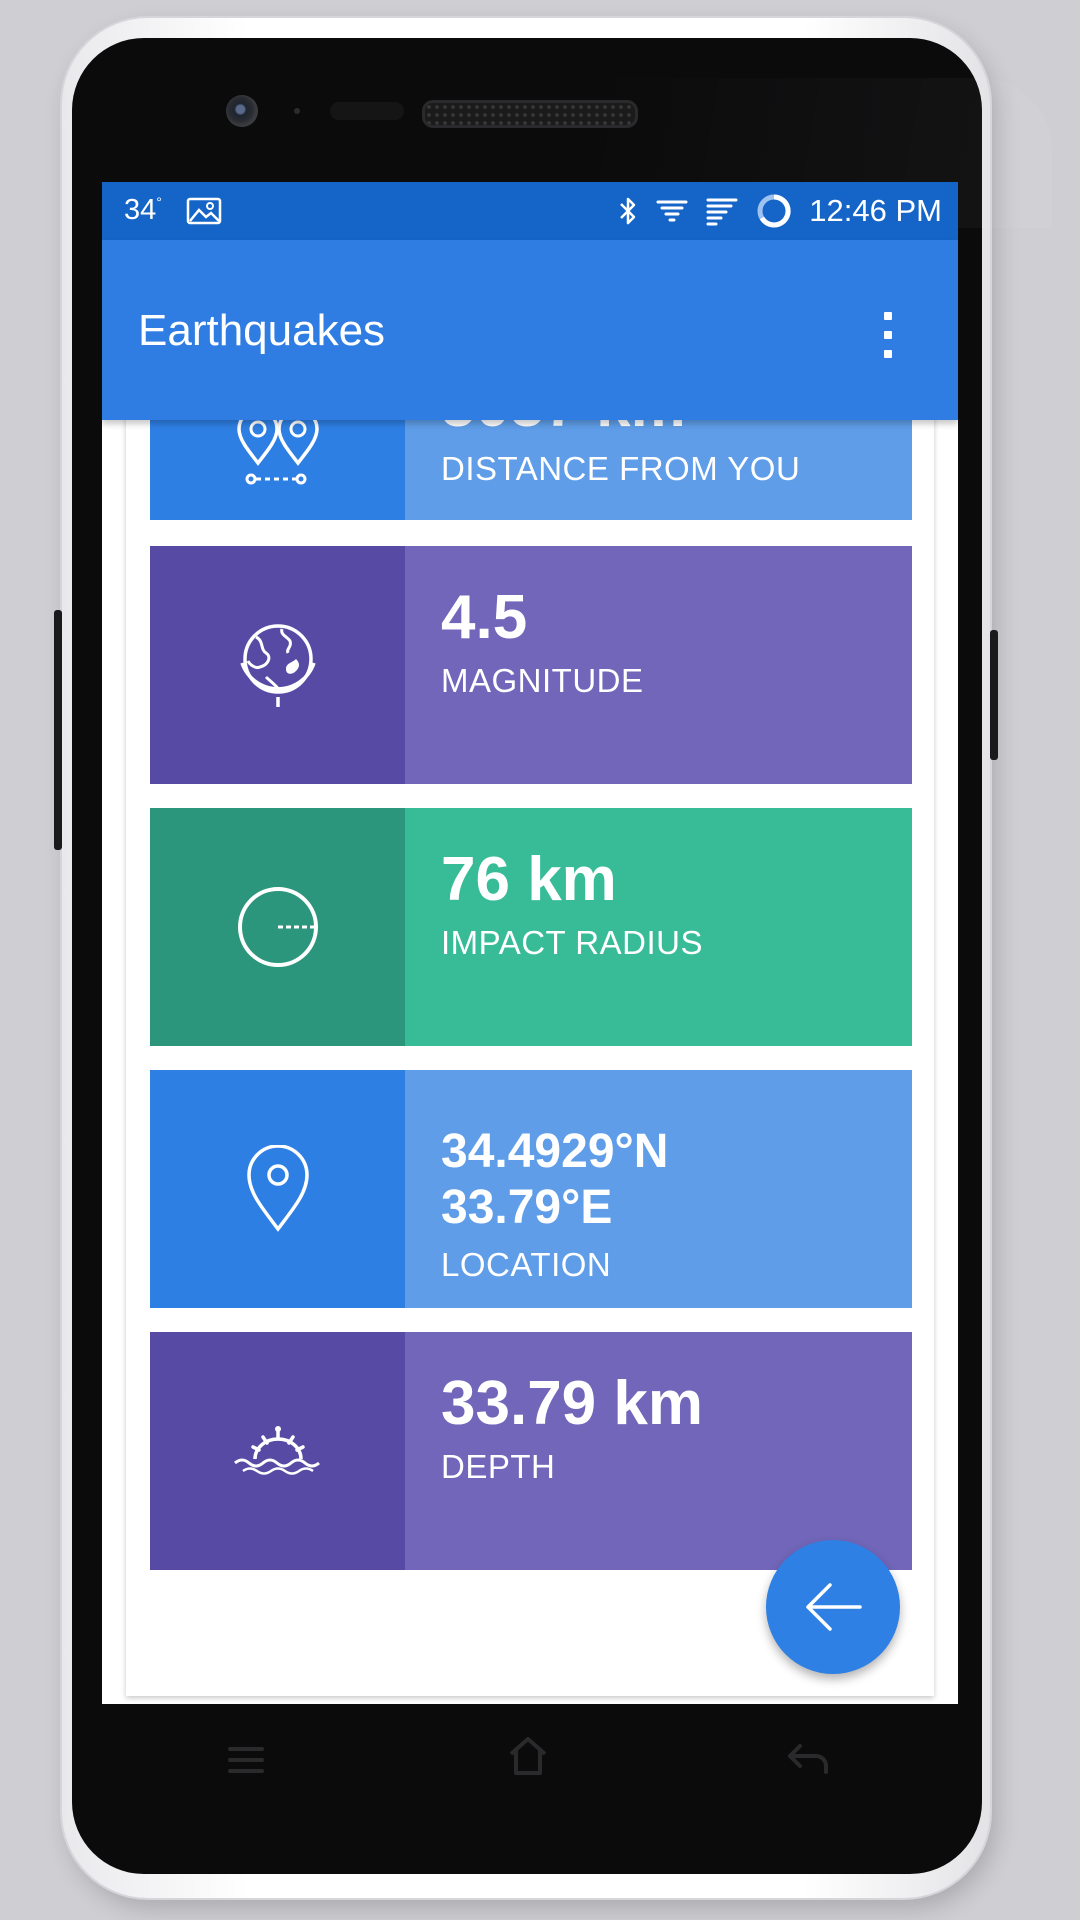 This screenshot has height=1920, width=1080. Describe the element at coordinates (246, 1760) in the screenshot. I see `menu-key-icon` at that location.